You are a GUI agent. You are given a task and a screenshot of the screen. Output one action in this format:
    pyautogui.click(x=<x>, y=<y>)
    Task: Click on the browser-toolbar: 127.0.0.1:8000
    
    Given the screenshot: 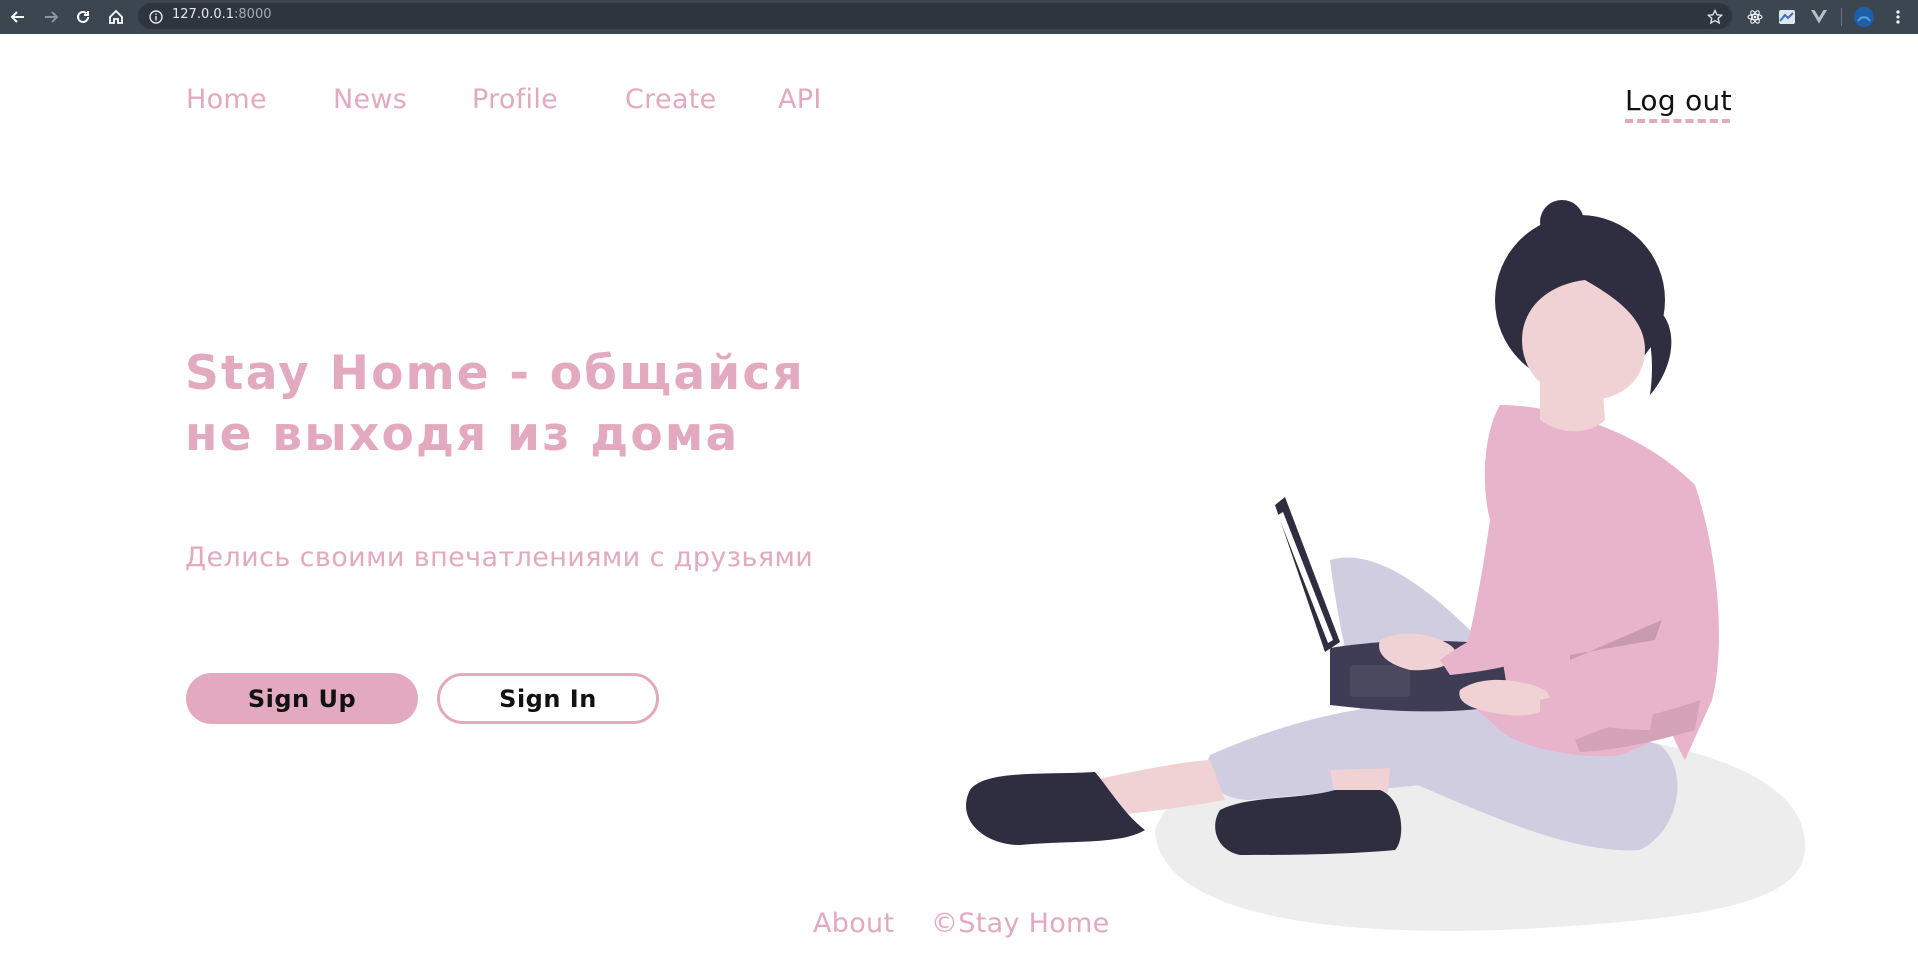 What is the action you would take?
    pyautogui.click(x=959, y=17)
    